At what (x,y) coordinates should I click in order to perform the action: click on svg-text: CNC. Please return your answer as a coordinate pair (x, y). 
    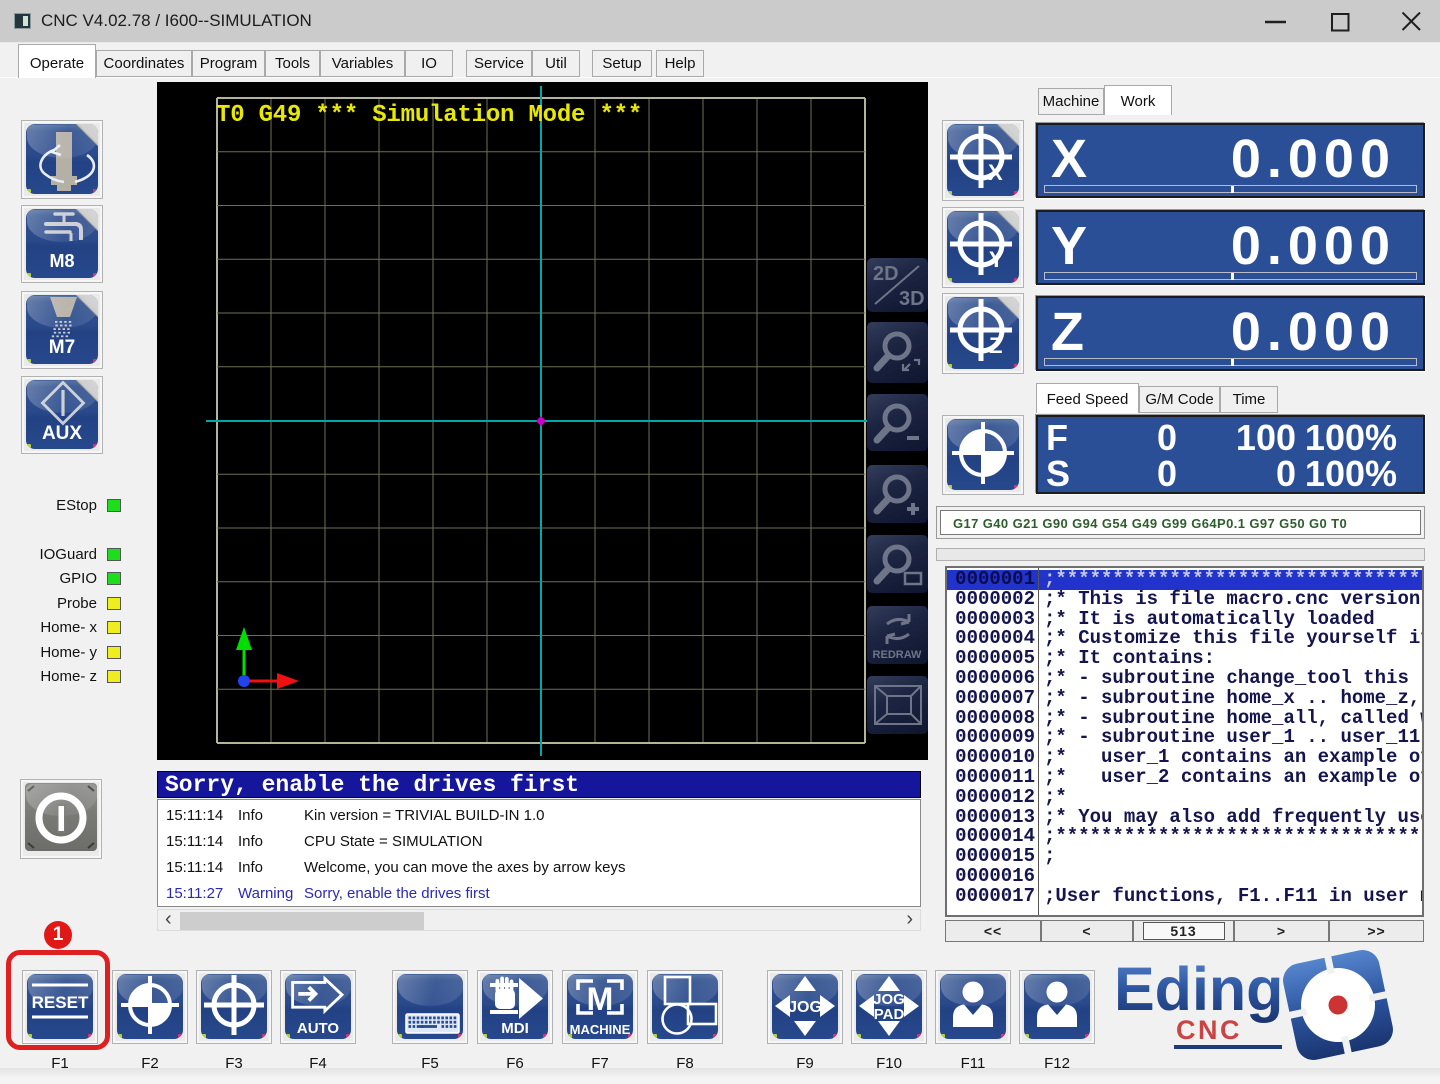
    Looking at the image, I should click on (1209, 1030).